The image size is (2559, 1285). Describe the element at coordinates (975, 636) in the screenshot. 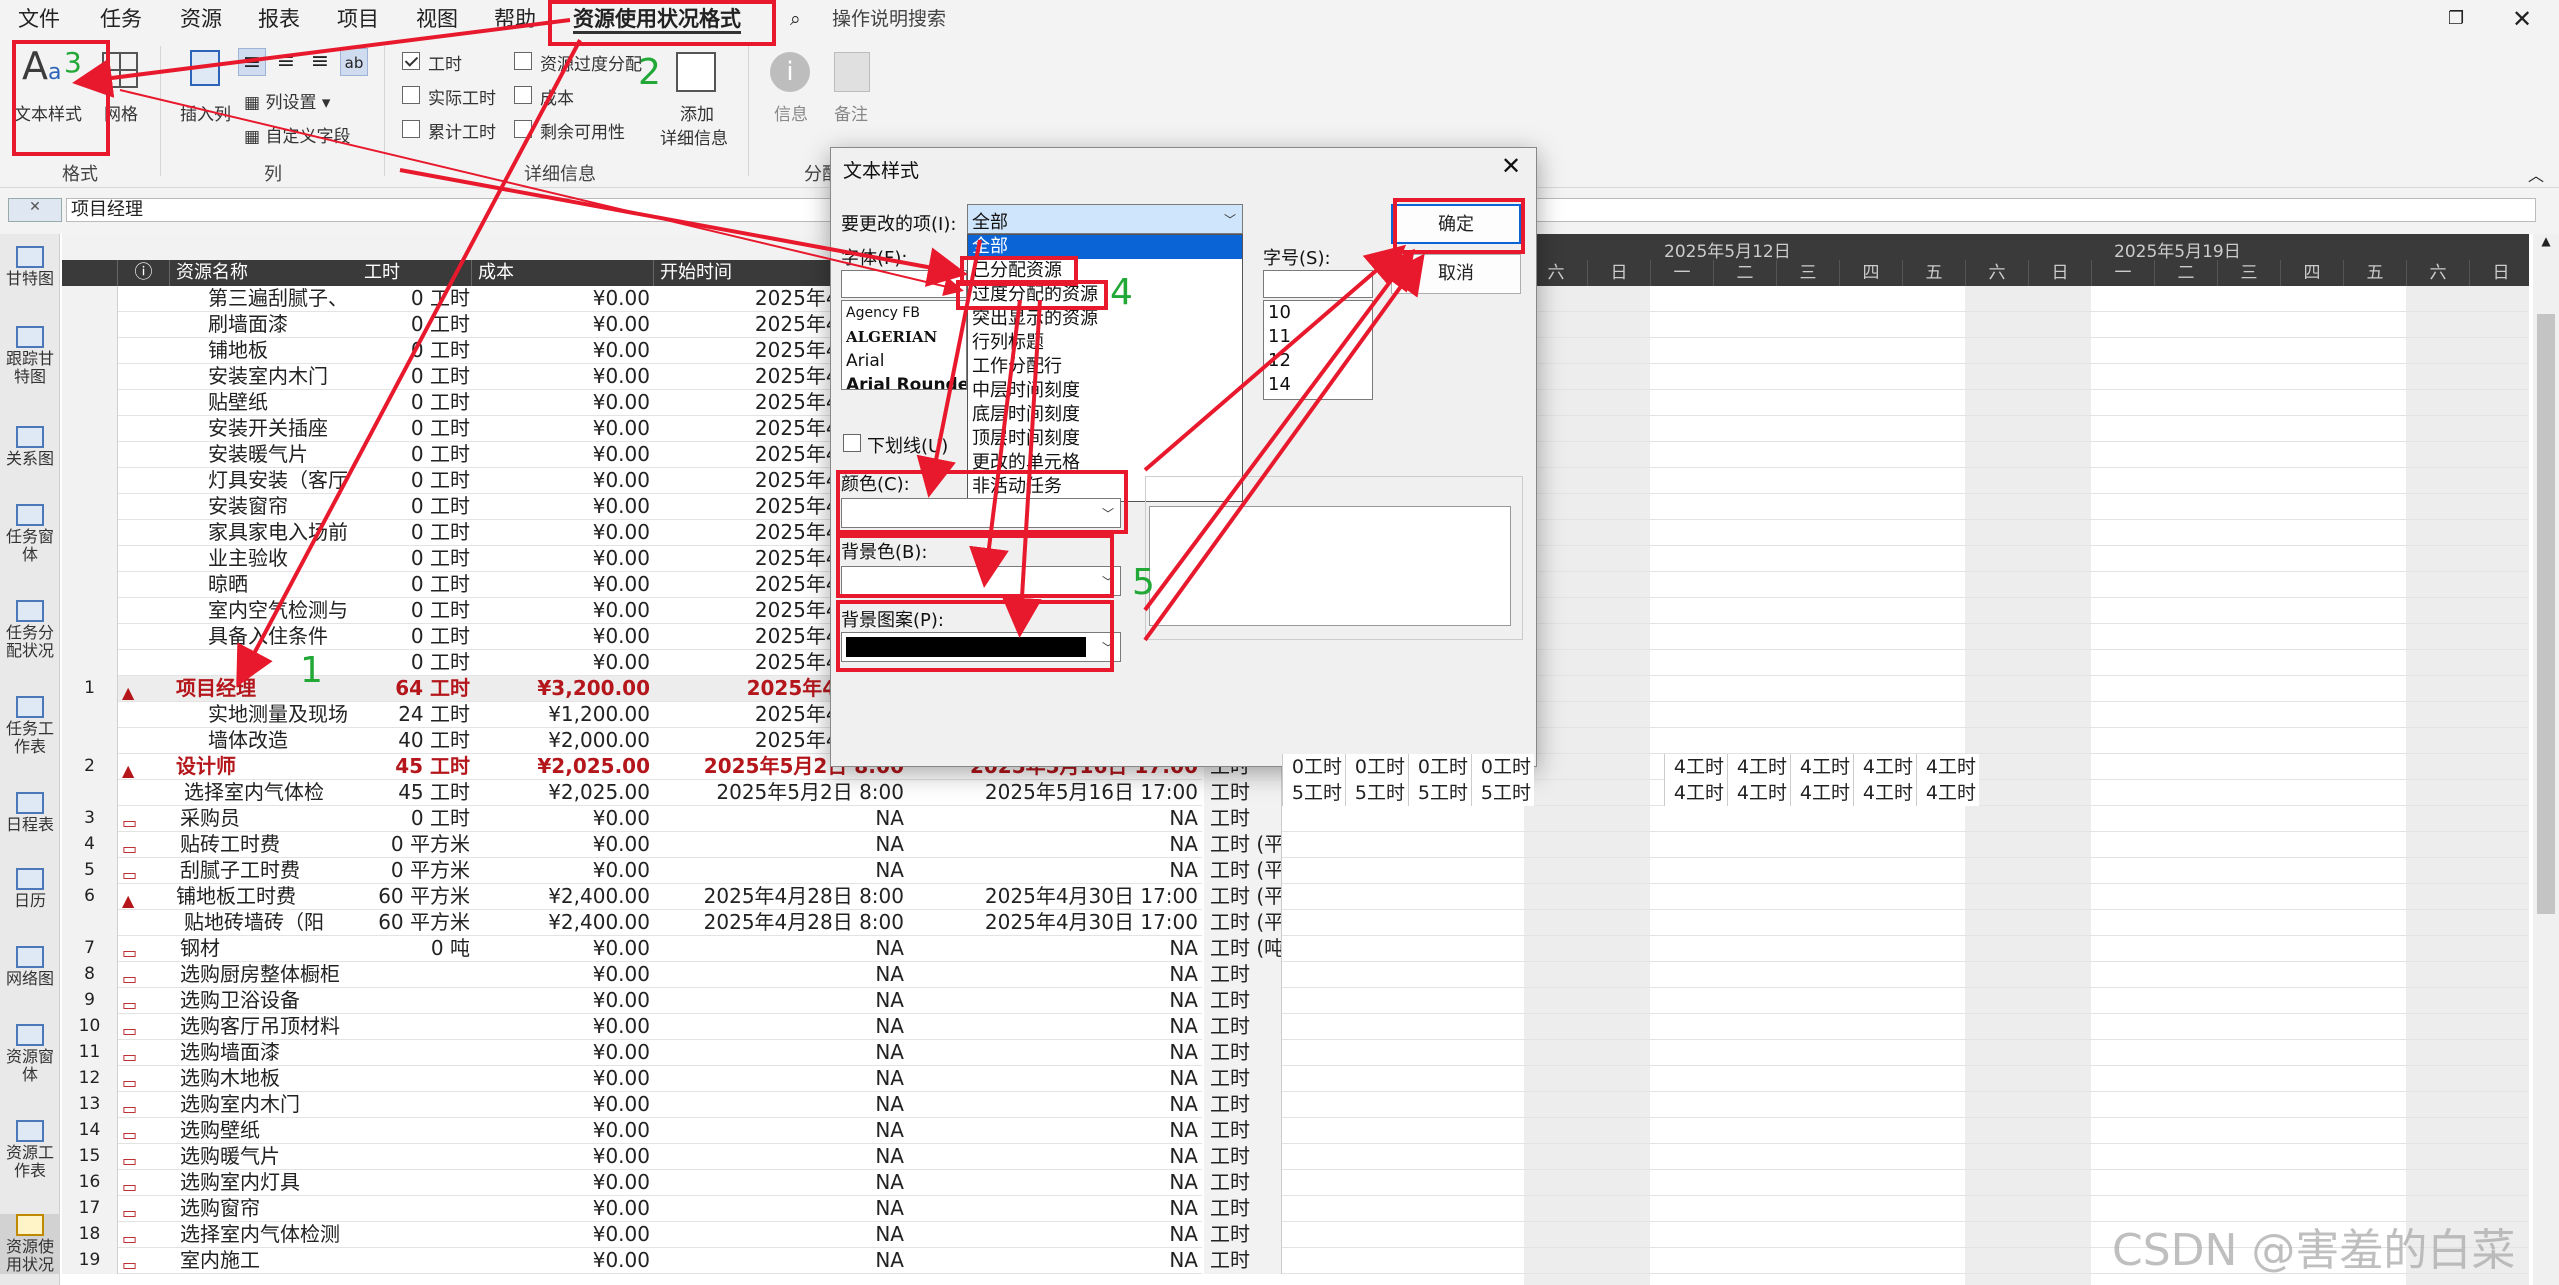

I see `annot-box-bgpattern` at that location.